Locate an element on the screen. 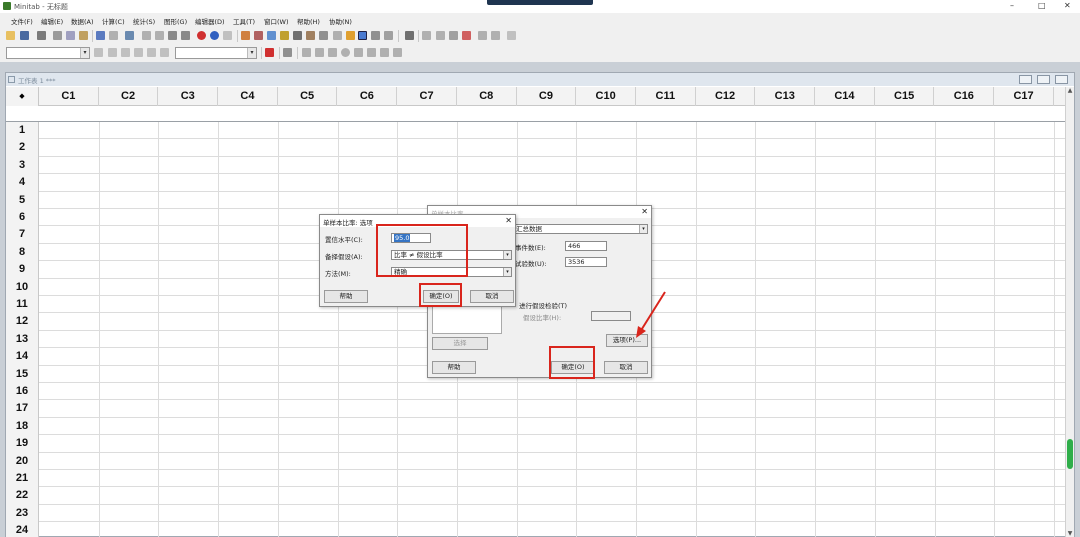 The width and height of the screenshot is (1080, 537). vertical-scrollbar: ▲ ▼ is located at coordinates (1069, 312).